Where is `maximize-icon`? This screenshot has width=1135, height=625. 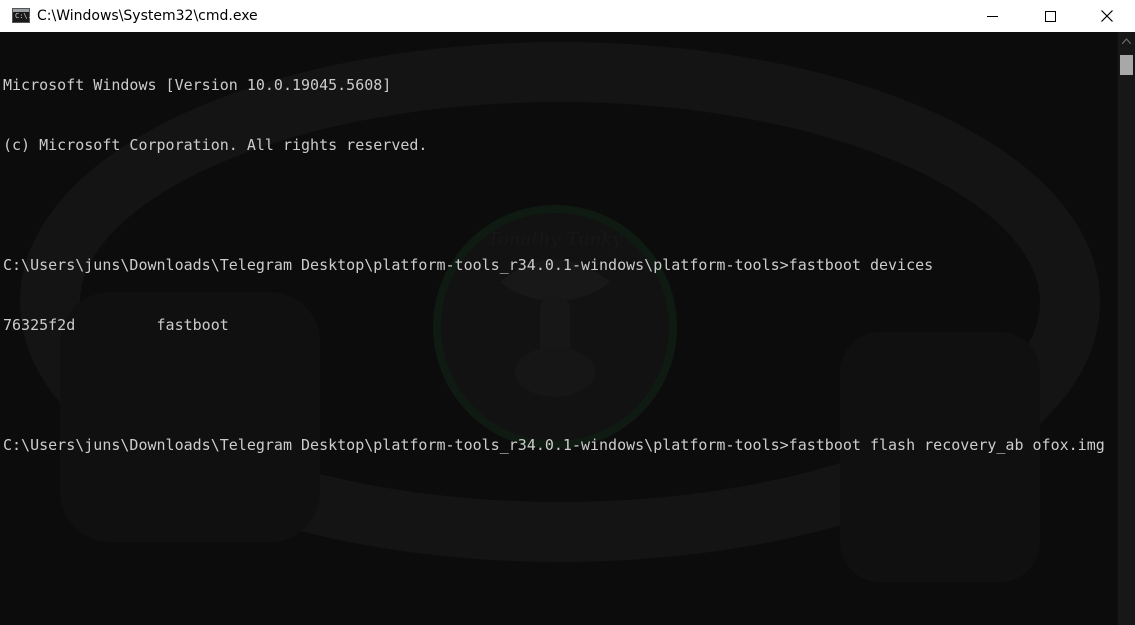 maximize-icon is located at coordinates (1050, 16).